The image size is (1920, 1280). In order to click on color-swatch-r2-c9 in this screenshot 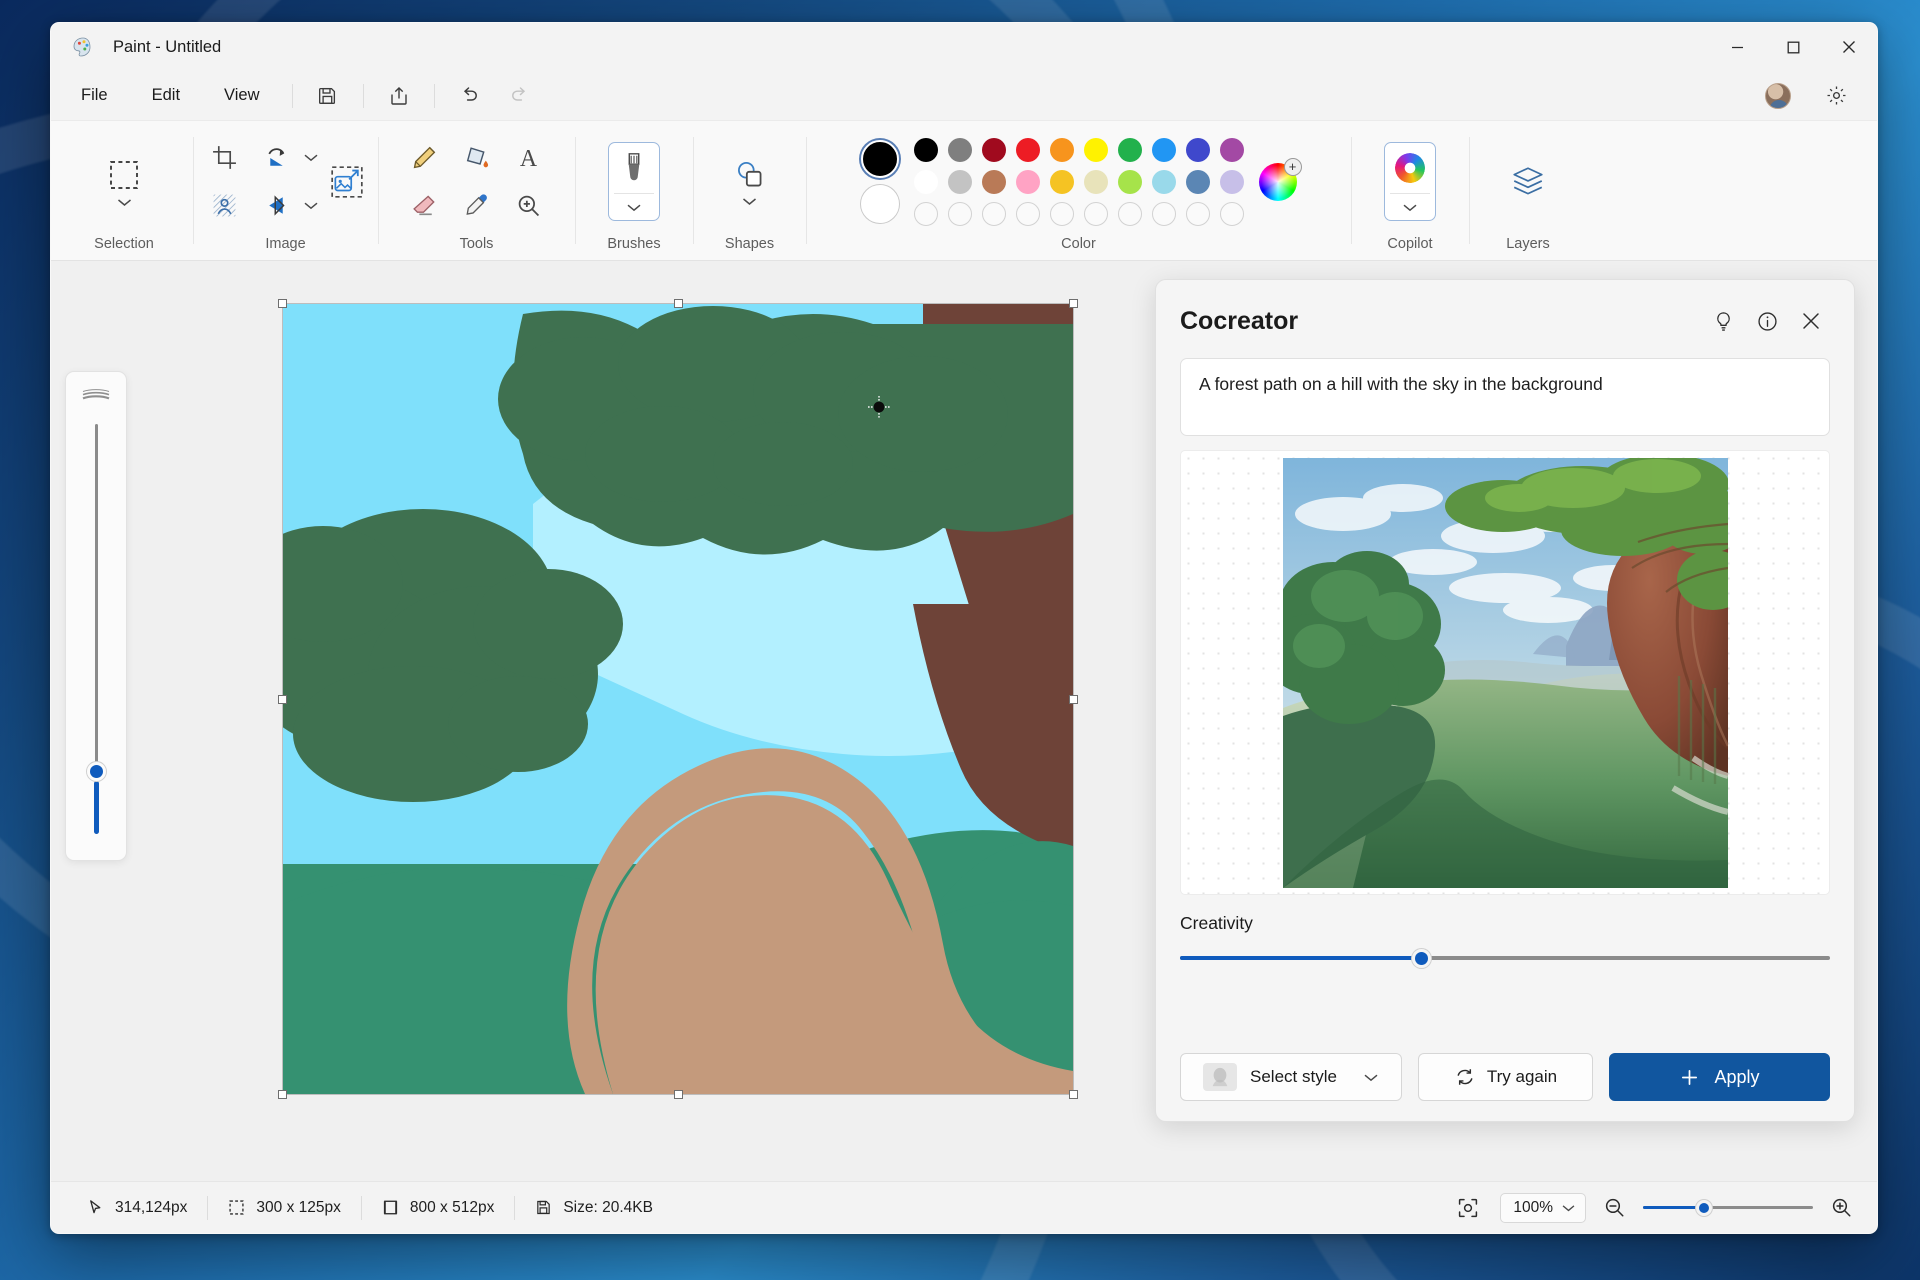, I will do `click(1197, 181)`.